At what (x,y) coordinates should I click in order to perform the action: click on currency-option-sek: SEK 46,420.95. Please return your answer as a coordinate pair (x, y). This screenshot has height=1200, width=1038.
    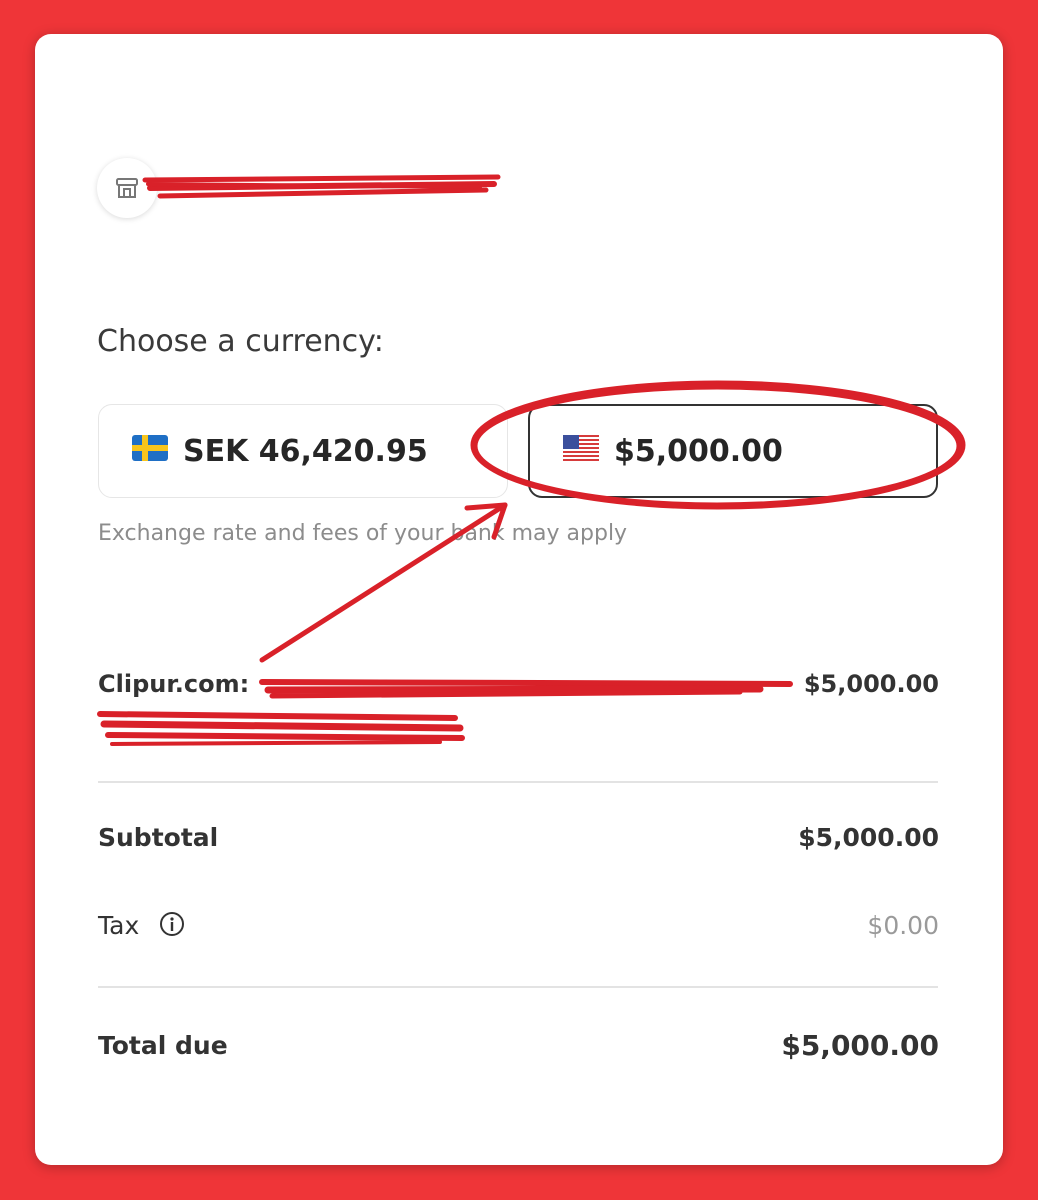
    Looking at the image, I should click on (303, 451).